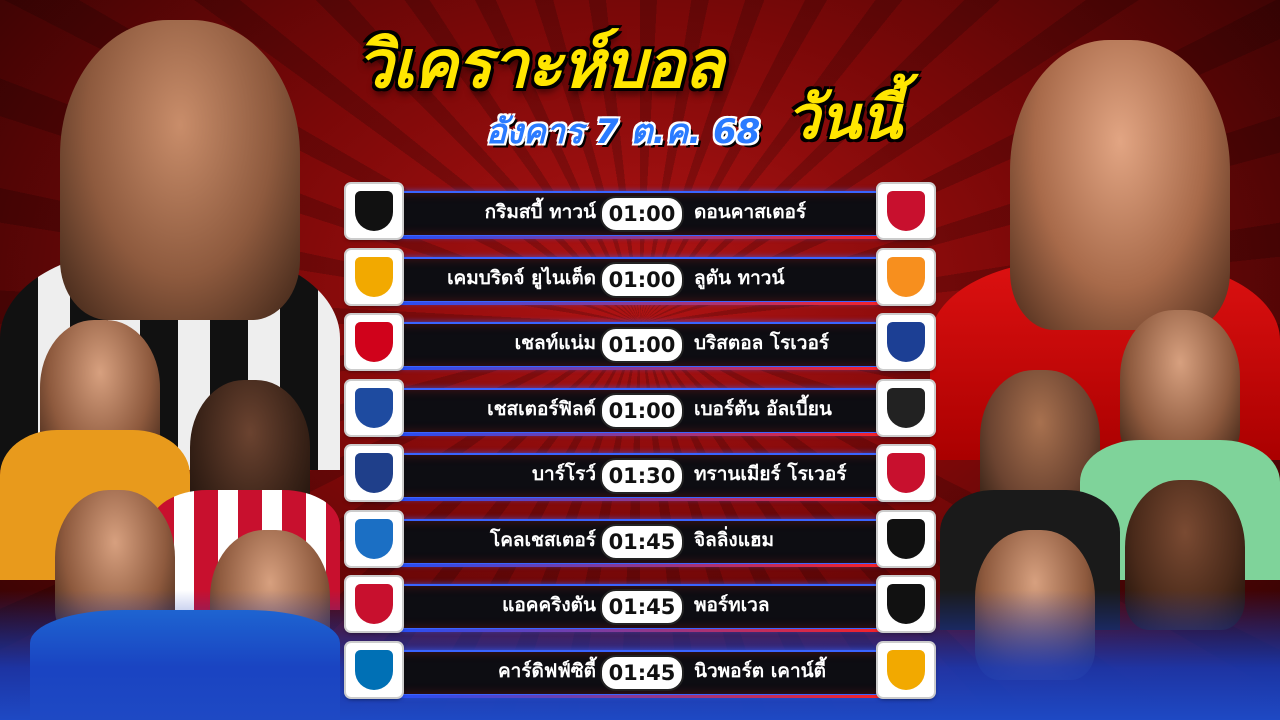  I want to click on accrington-crest-icon, so click(374, 604).